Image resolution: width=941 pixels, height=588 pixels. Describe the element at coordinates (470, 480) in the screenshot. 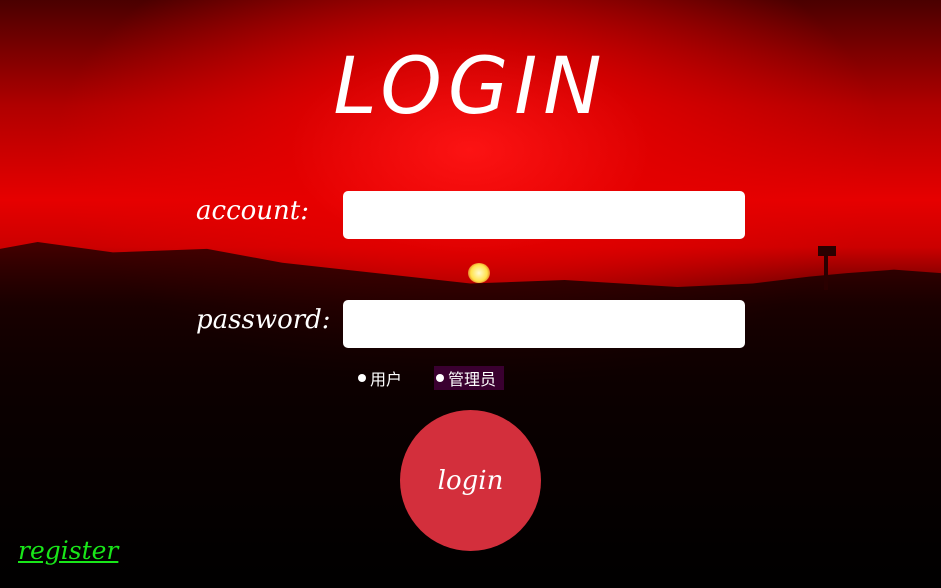

I see `login-button: login` at that location.